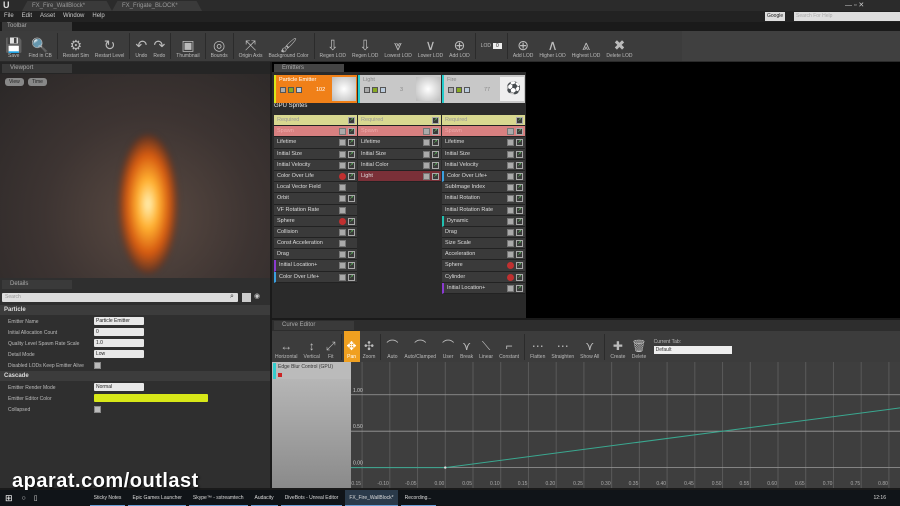 This screenshot has width=900, height=506. Describe the element at coordinates (264, 498) in the screenshot. I see `taskbar-app: Audacity` at that location.